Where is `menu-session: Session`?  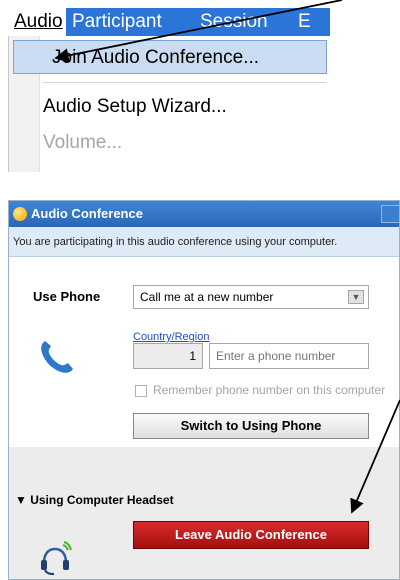 menu-session: Session is located at coordinates (243, 22).